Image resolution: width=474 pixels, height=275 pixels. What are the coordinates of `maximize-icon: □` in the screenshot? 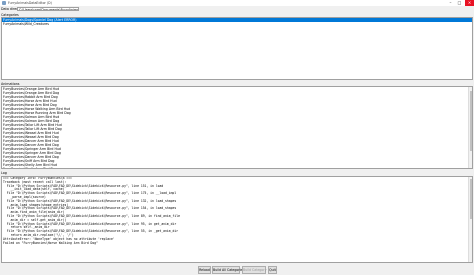 It's located at (459, 3).